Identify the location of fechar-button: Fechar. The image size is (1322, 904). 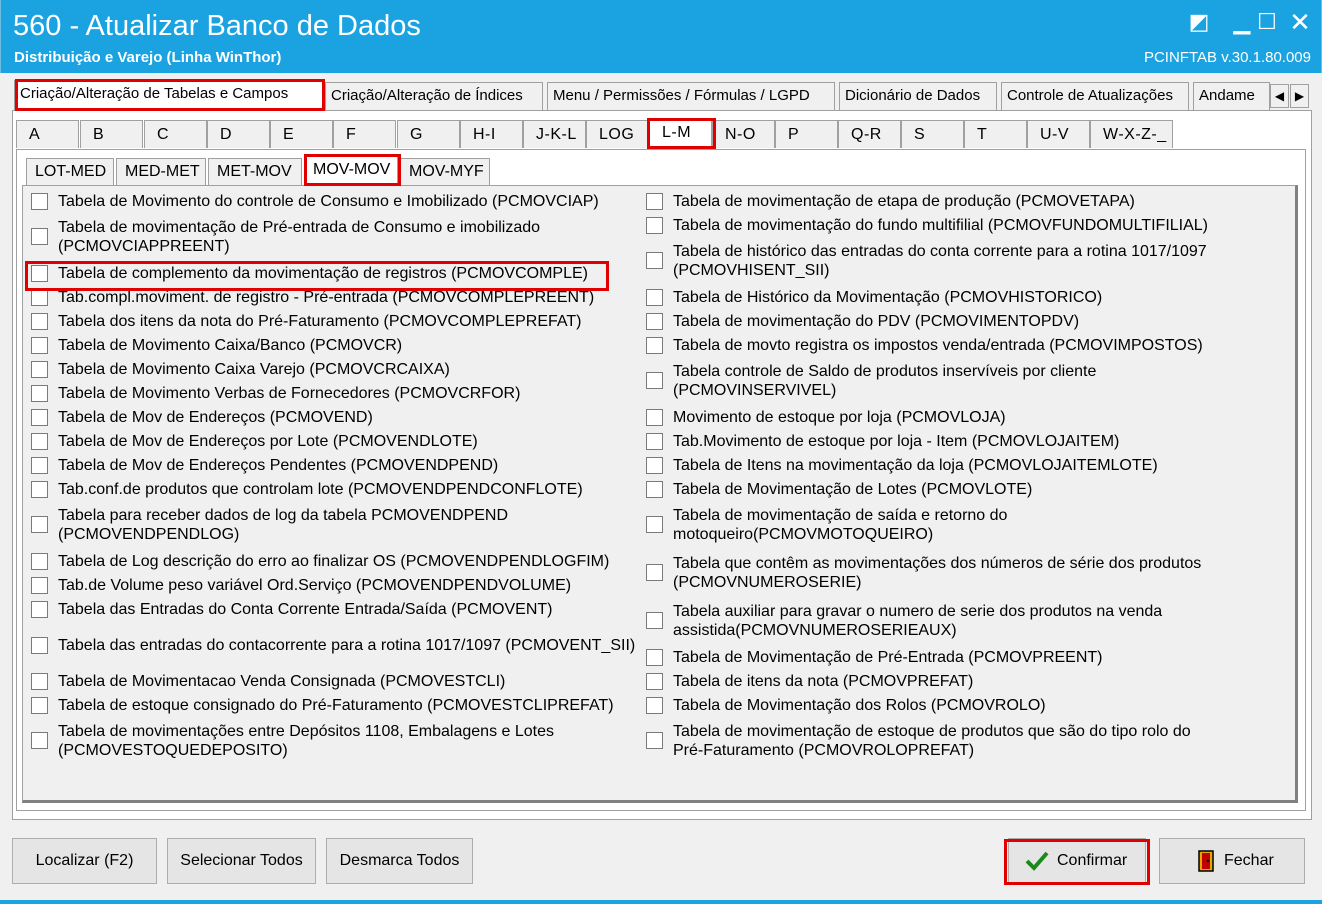
(1232, 861).